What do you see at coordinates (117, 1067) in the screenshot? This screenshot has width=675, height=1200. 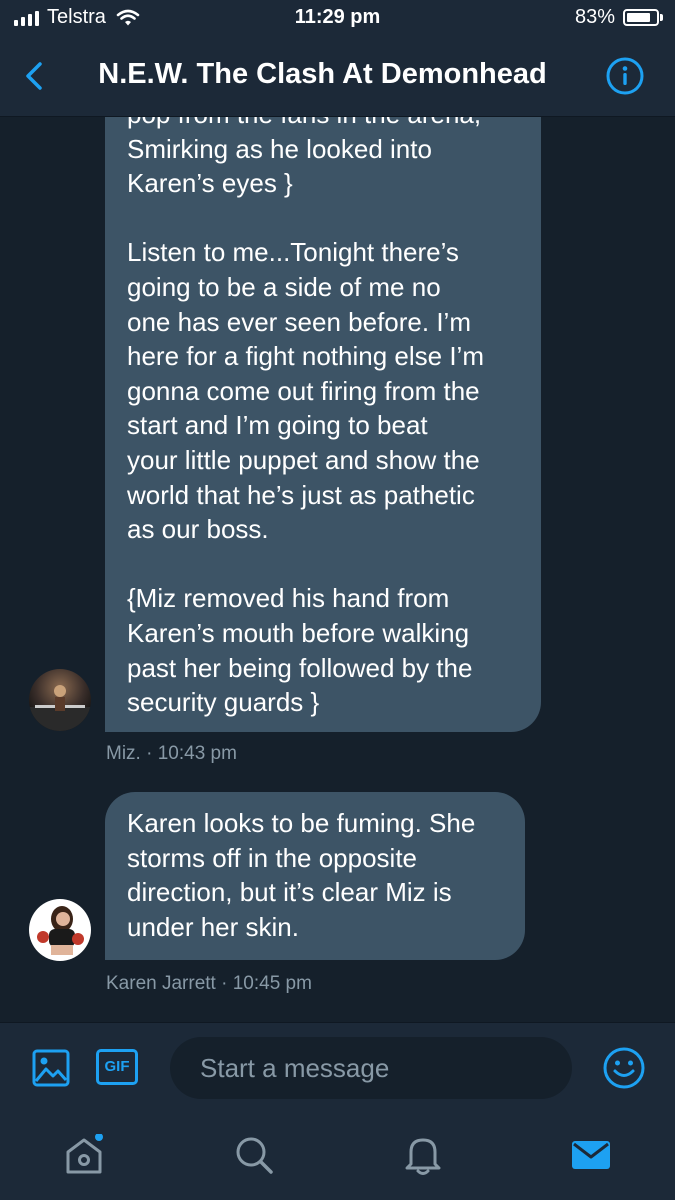 I see `gif-icon: GIF` at bounding box center [117, 1067].